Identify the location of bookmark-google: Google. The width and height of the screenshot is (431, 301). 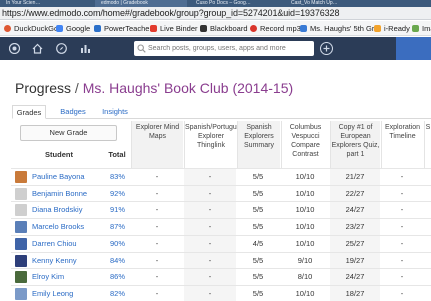
(73, 28).